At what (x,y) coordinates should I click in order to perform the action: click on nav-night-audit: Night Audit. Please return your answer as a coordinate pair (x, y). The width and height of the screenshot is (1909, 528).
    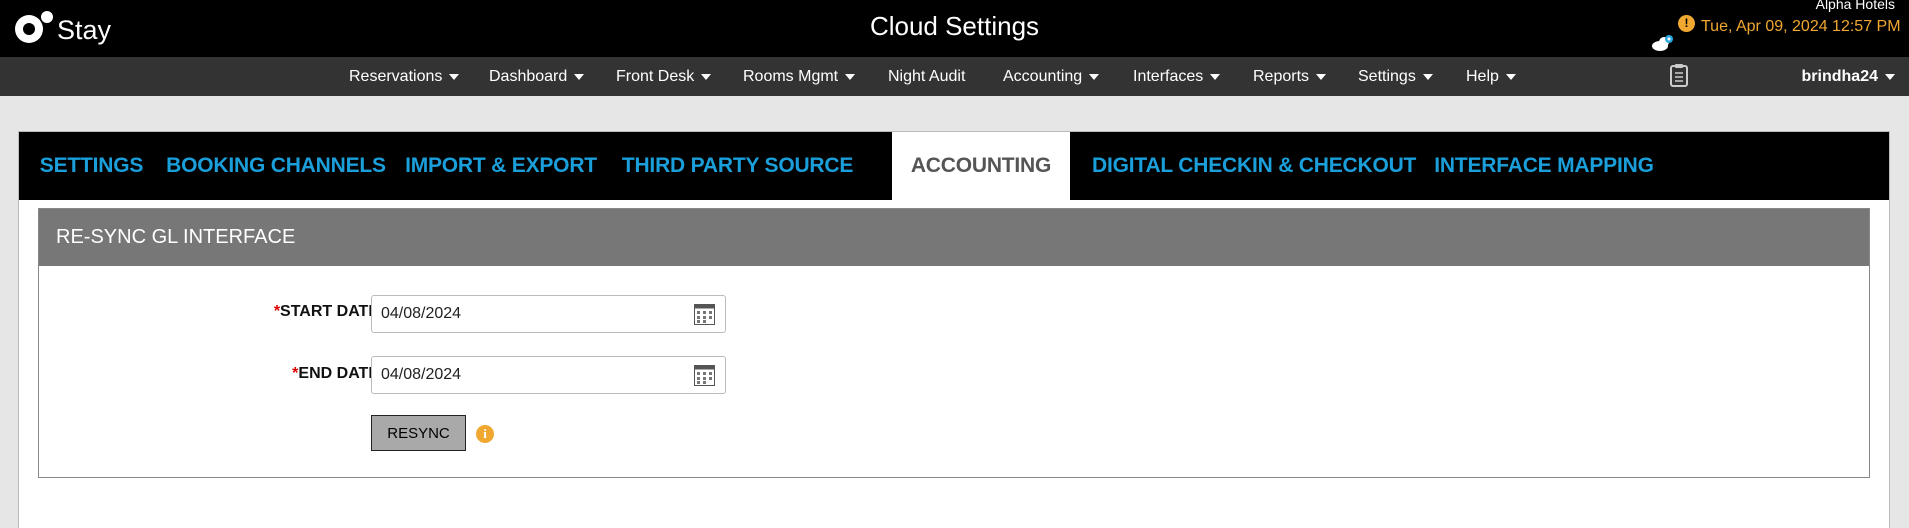
    Looking at the image, I should click on (926, 76).